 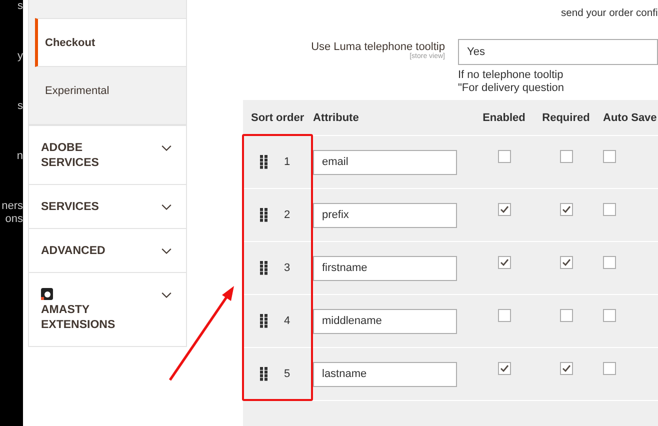 What do you see at coordinates (278, 118) in the screenshot?
I see `column-header: Sort order` at bounding box center [278, 118].